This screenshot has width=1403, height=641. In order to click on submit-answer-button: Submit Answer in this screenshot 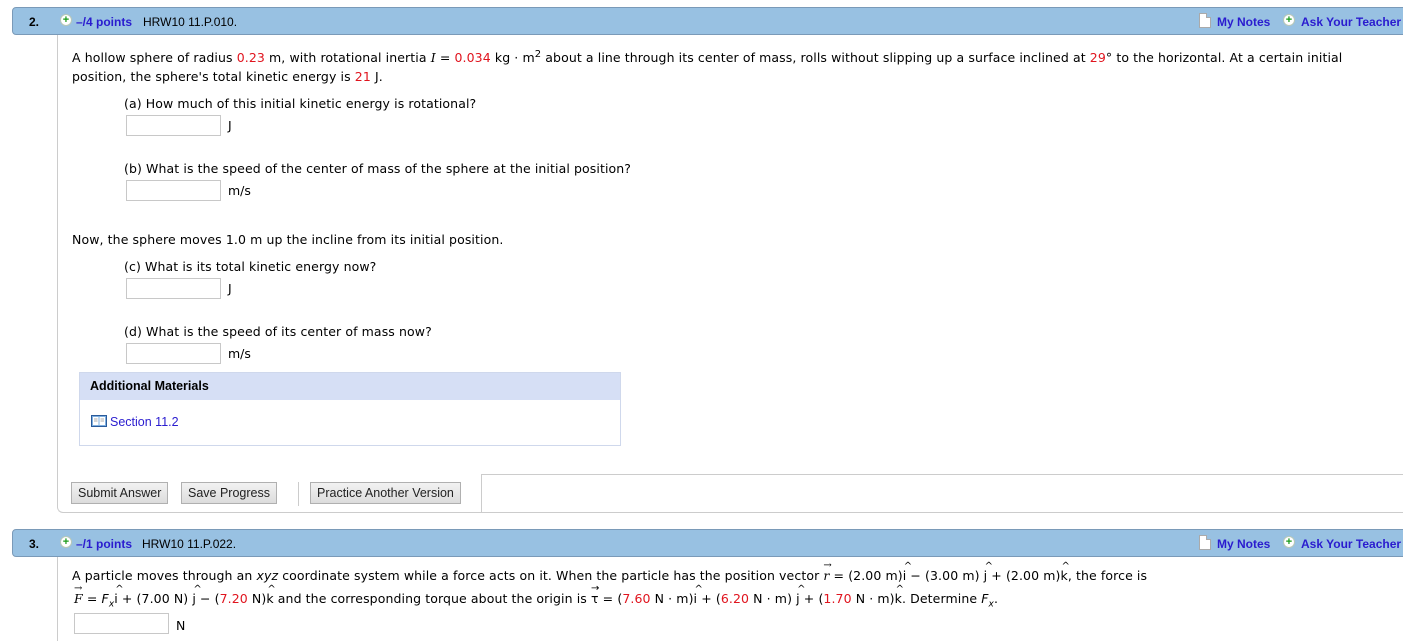, I will do `click(120, 493)`.